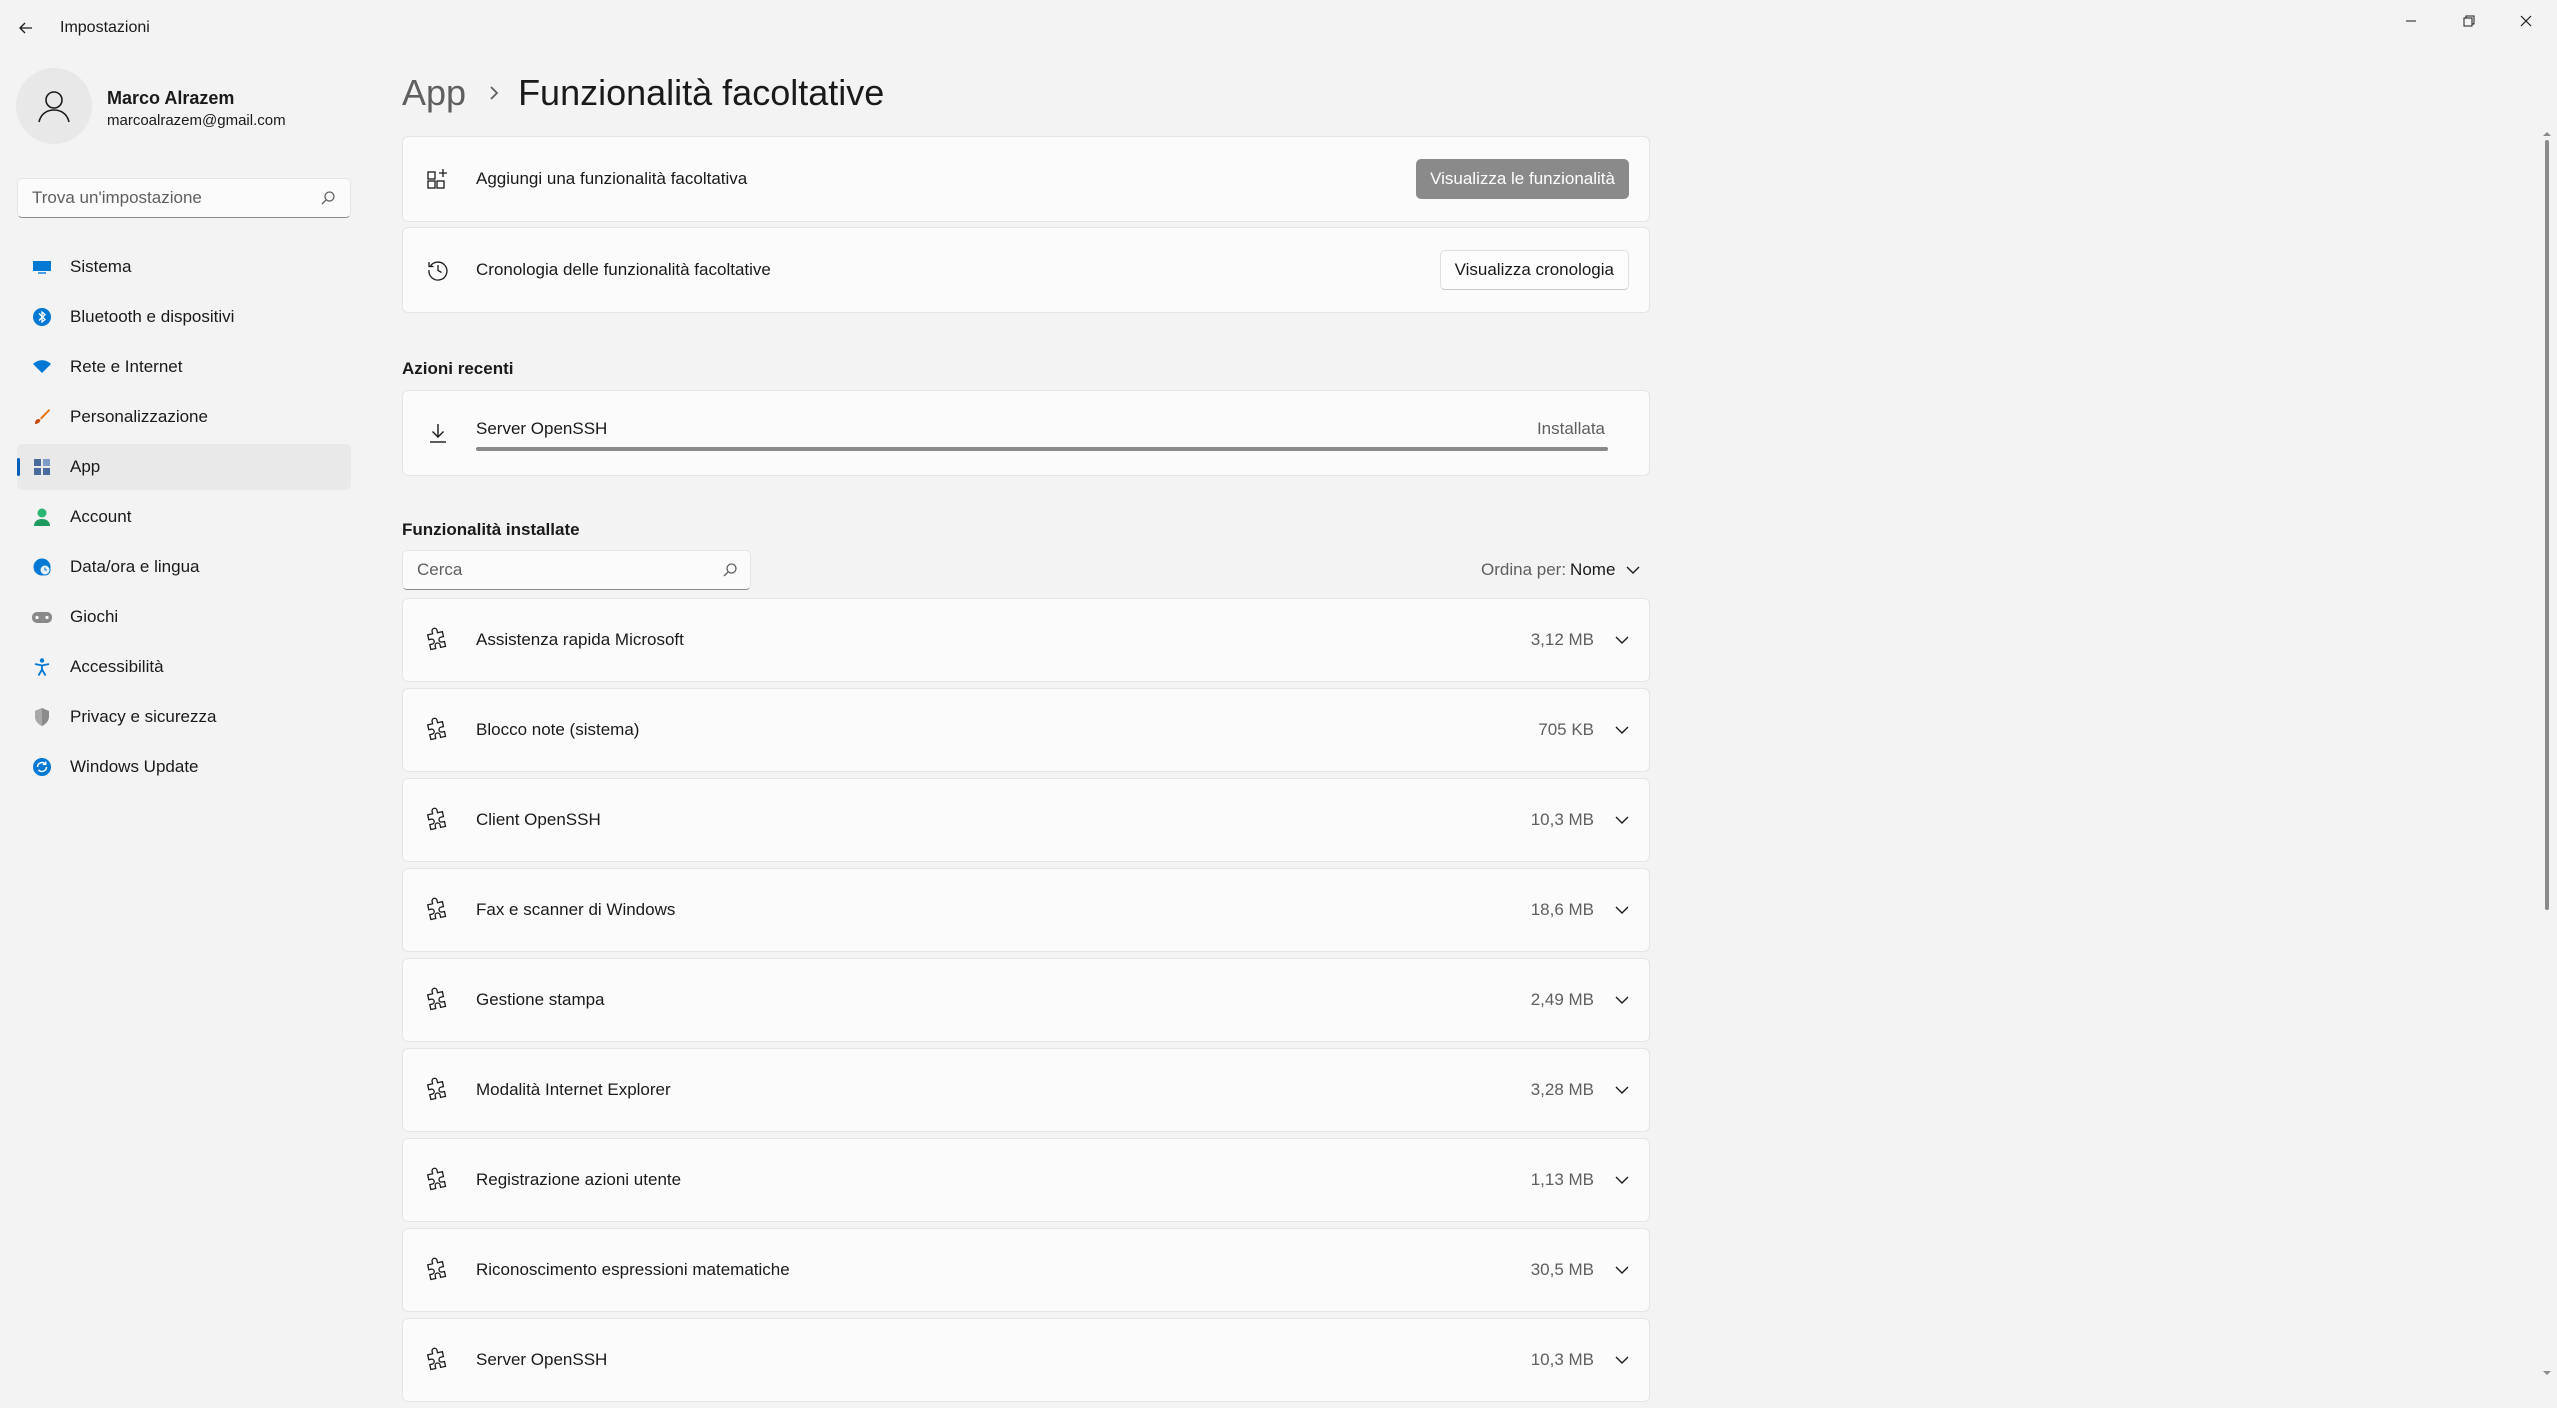 This screenshot has width=2557, height=1408. Describe the element at coordinates (184, 467) in the screenshot. I see `sidebar-item-app: App` at that location.